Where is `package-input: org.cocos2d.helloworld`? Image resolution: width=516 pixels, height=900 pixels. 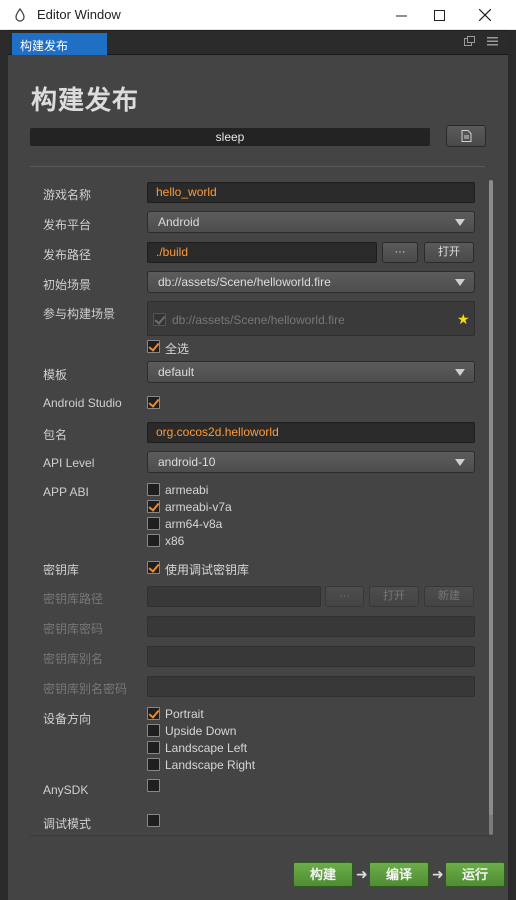 package-input: org.cocos2d.helloworld is located at coordinates (311, 432).